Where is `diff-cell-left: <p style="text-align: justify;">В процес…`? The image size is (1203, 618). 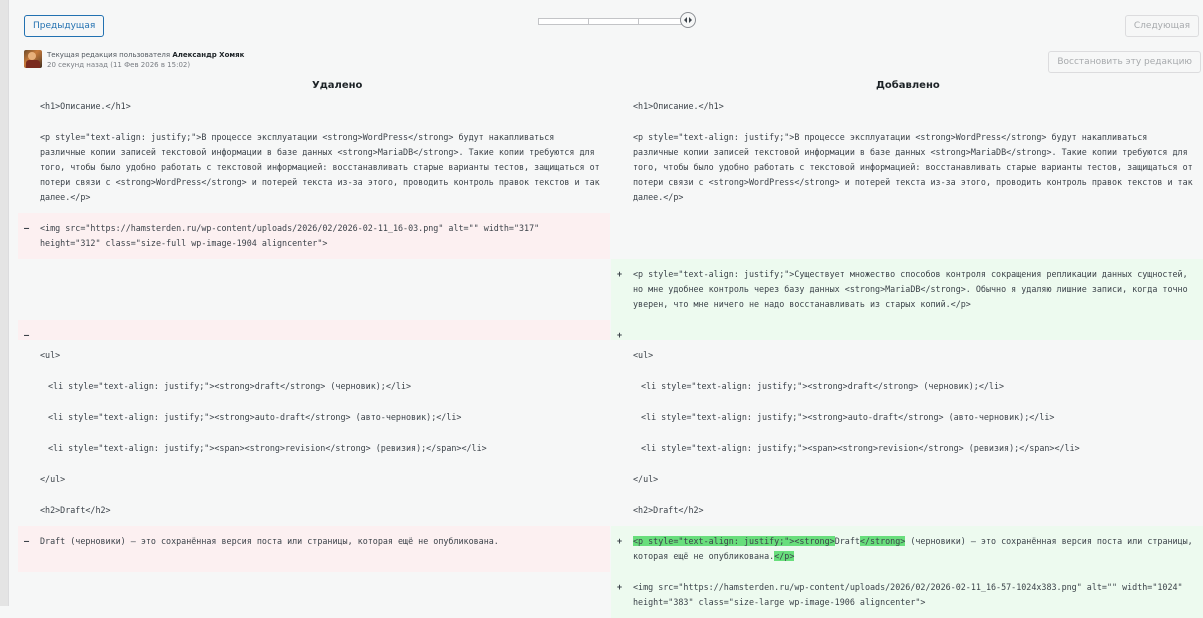
diff-cell-left: <p style="text-align: justify;">В процес… is located at coordinates (320, 167).